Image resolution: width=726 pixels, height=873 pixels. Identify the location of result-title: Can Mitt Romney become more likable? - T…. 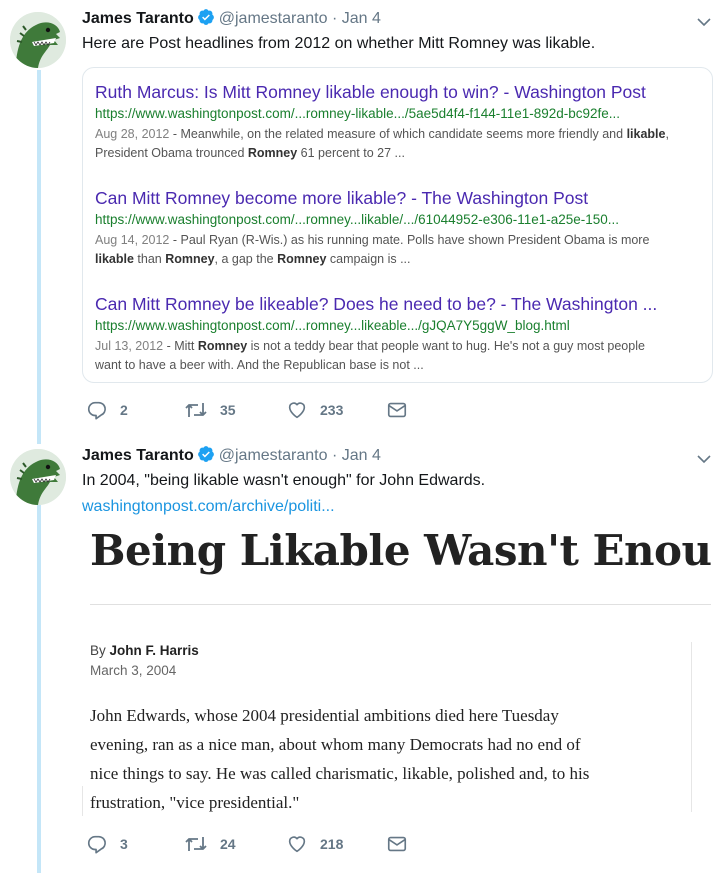
(342, 198).